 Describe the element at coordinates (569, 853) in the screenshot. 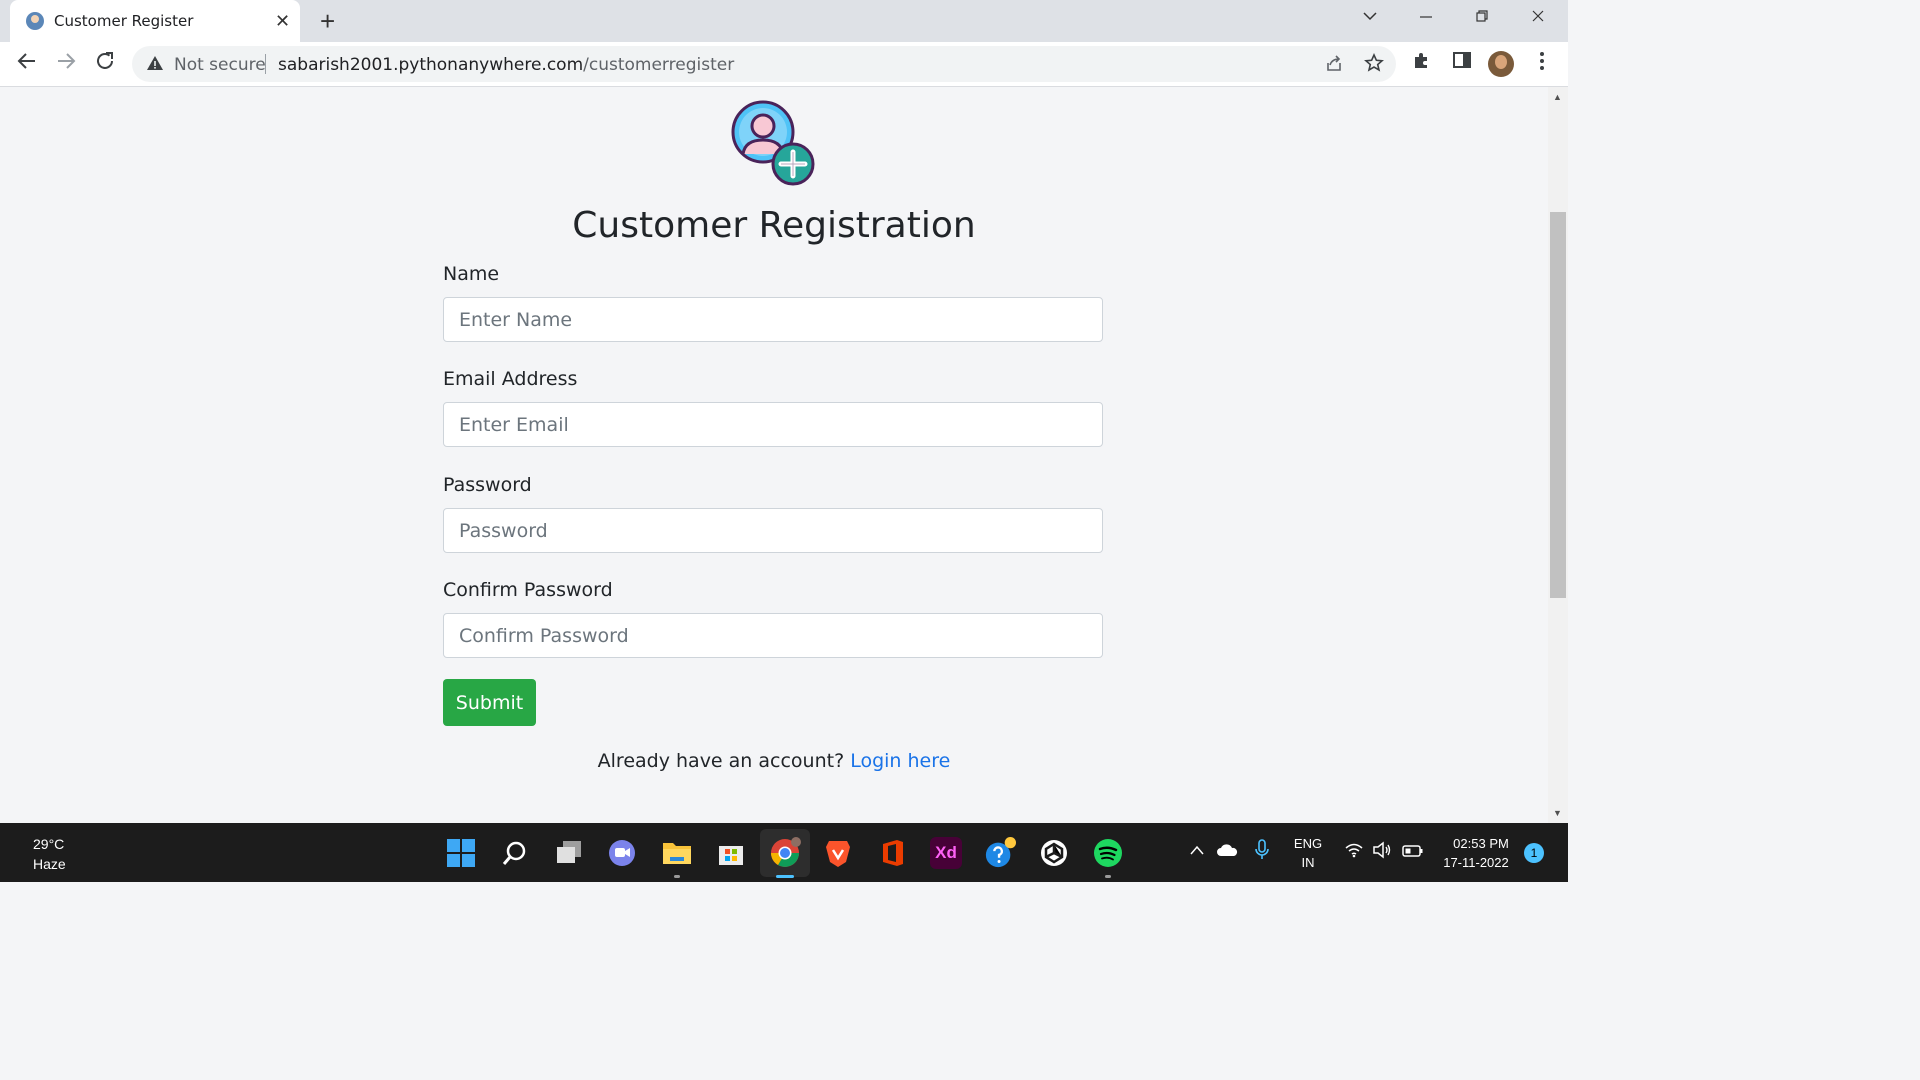

I see `task-view-icon` at that location.